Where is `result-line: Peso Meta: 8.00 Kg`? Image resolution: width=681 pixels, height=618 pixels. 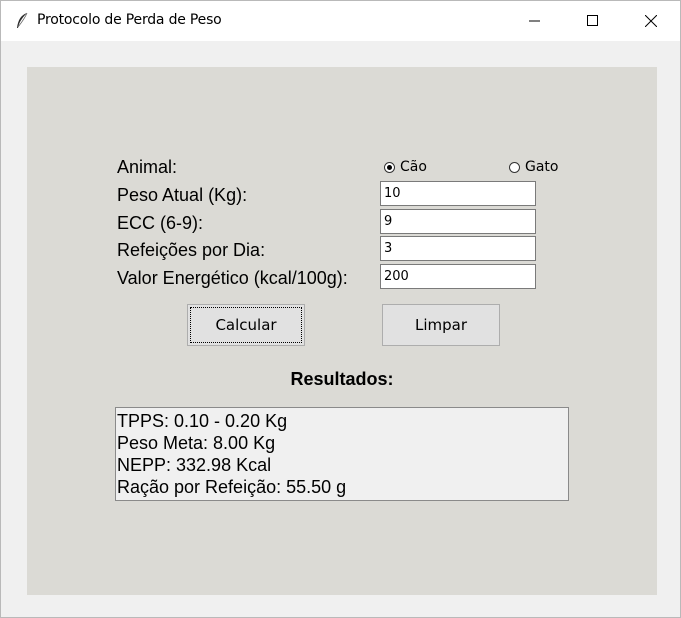
result-line: Peso Meta: 8.00 Kg is located at coordinates (196, 443).